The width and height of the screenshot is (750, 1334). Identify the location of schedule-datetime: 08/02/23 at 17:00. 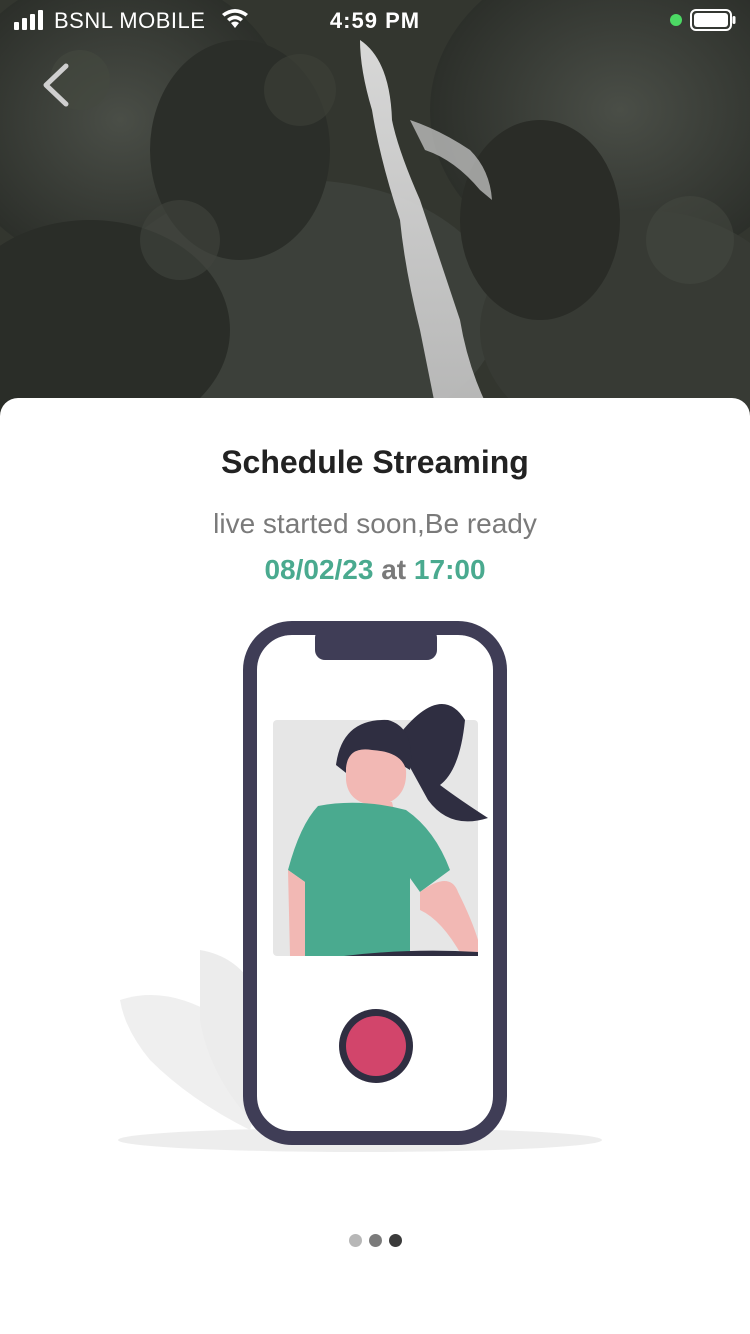
(375, 570).